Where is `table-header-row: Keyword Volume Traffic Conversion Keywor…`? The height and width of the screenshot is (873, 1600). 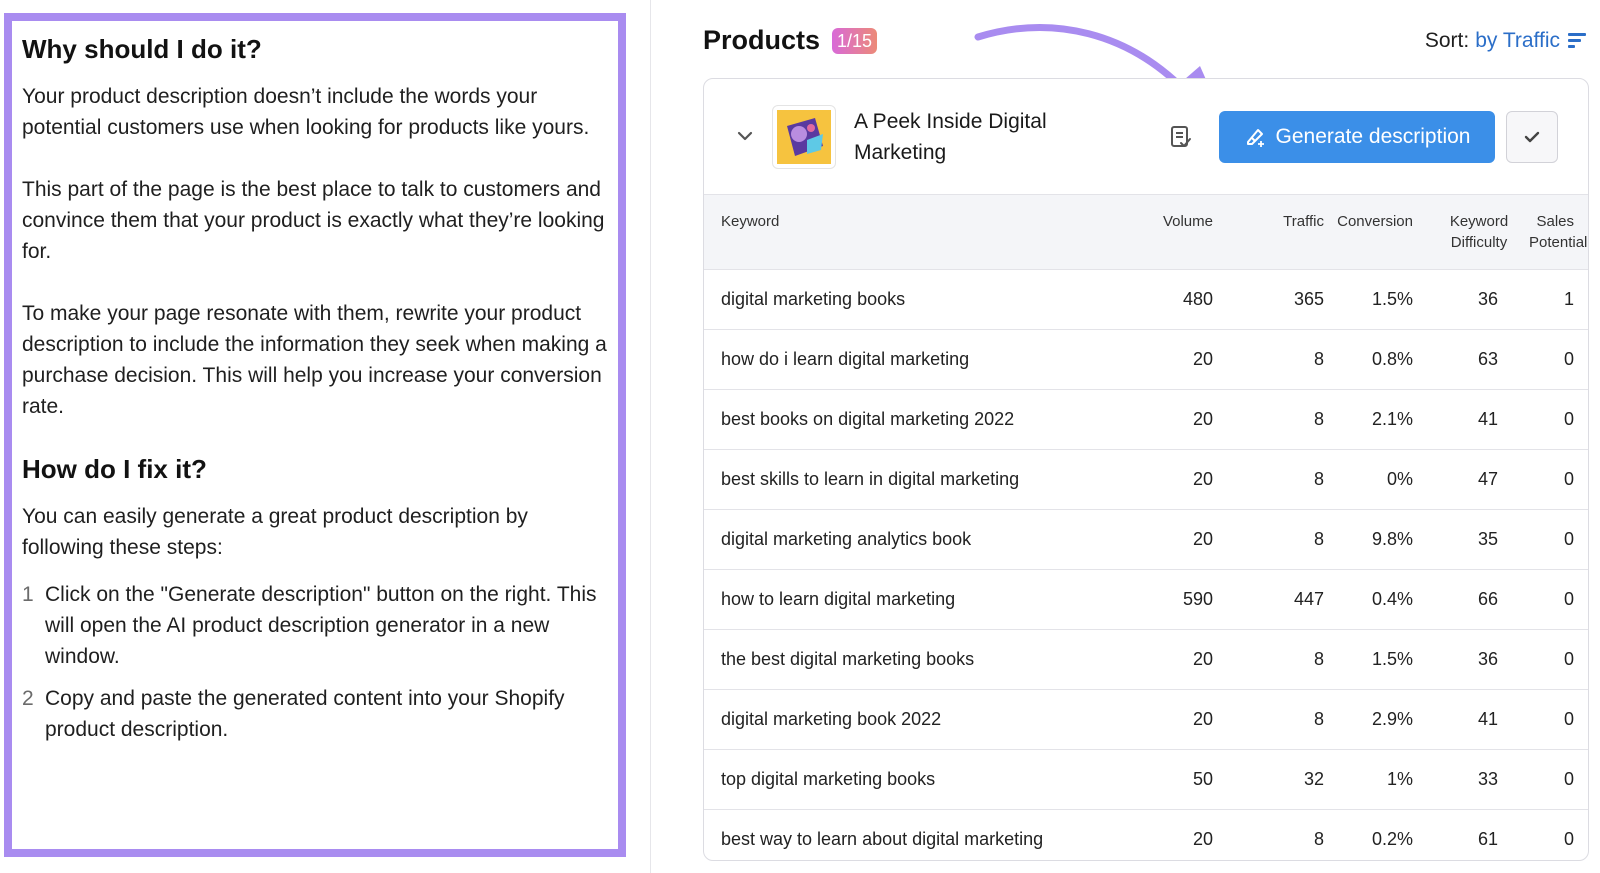 table-header-row: Keyword Volume Traffic Conversion Keywor… is located at coordinates (1146, 232).